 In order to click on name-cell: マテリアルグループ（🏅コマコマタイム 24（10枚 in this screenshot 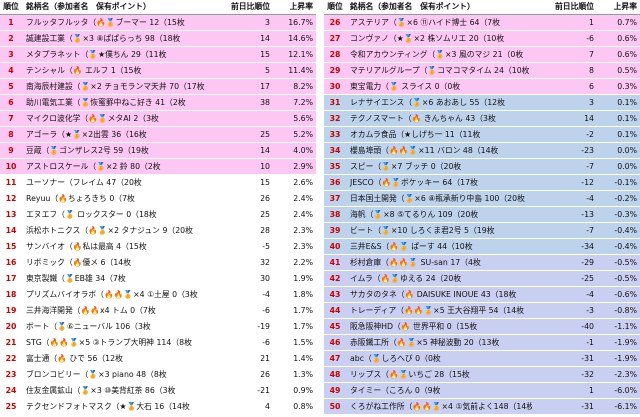, I will do `click(440, 70)`.